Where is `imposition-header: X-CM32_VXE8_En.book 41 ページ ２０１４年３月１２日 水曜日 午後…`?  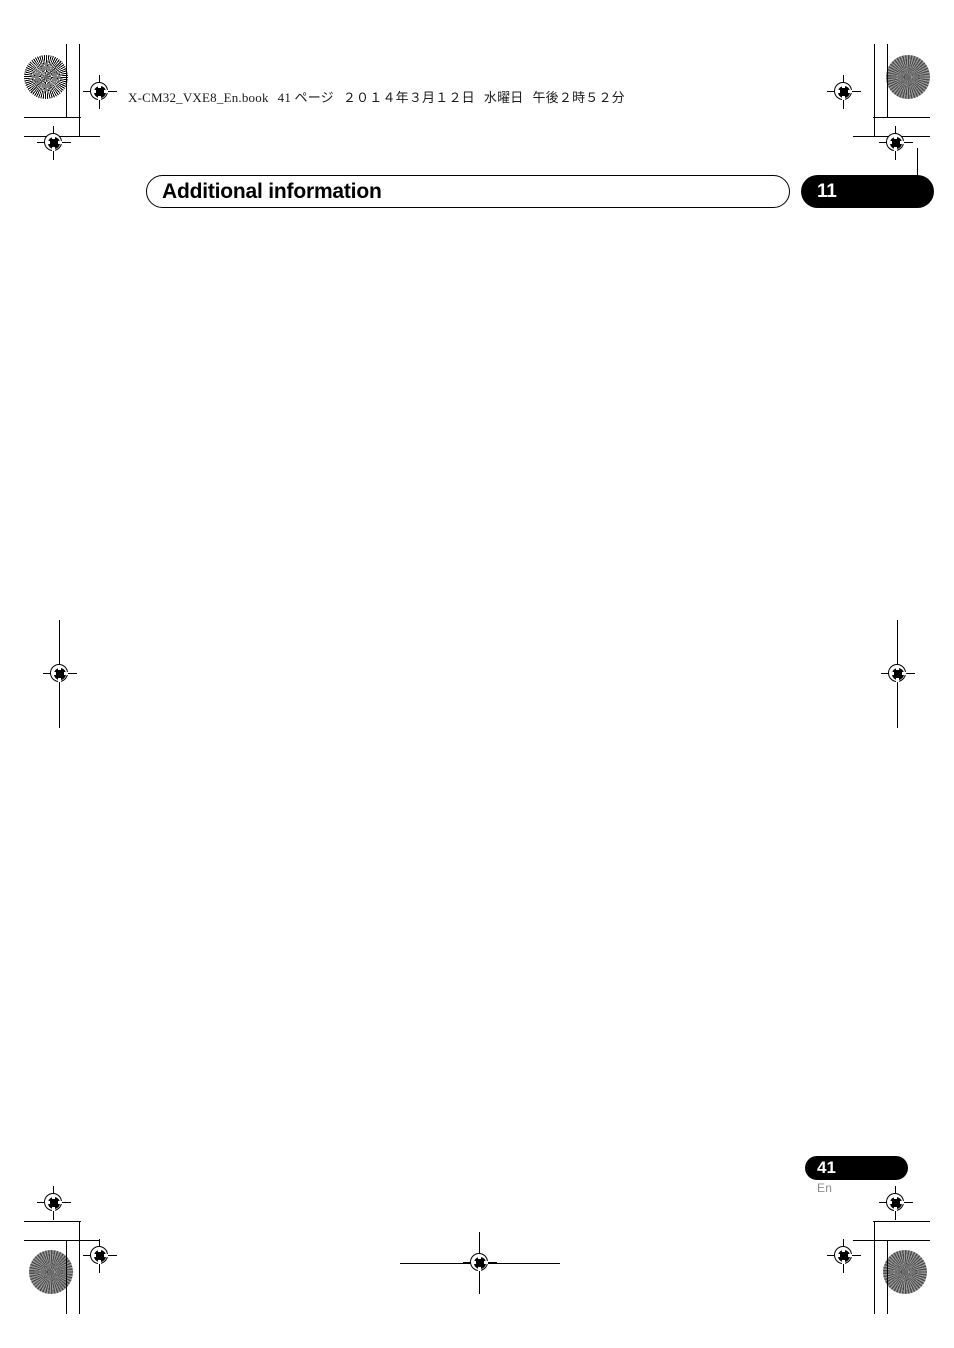 imposition-header: X-CM32_VXE8_En.book 41 ページ ２０１４年３月１２日 水曜日 午後… is located at coordinates (376, 96).